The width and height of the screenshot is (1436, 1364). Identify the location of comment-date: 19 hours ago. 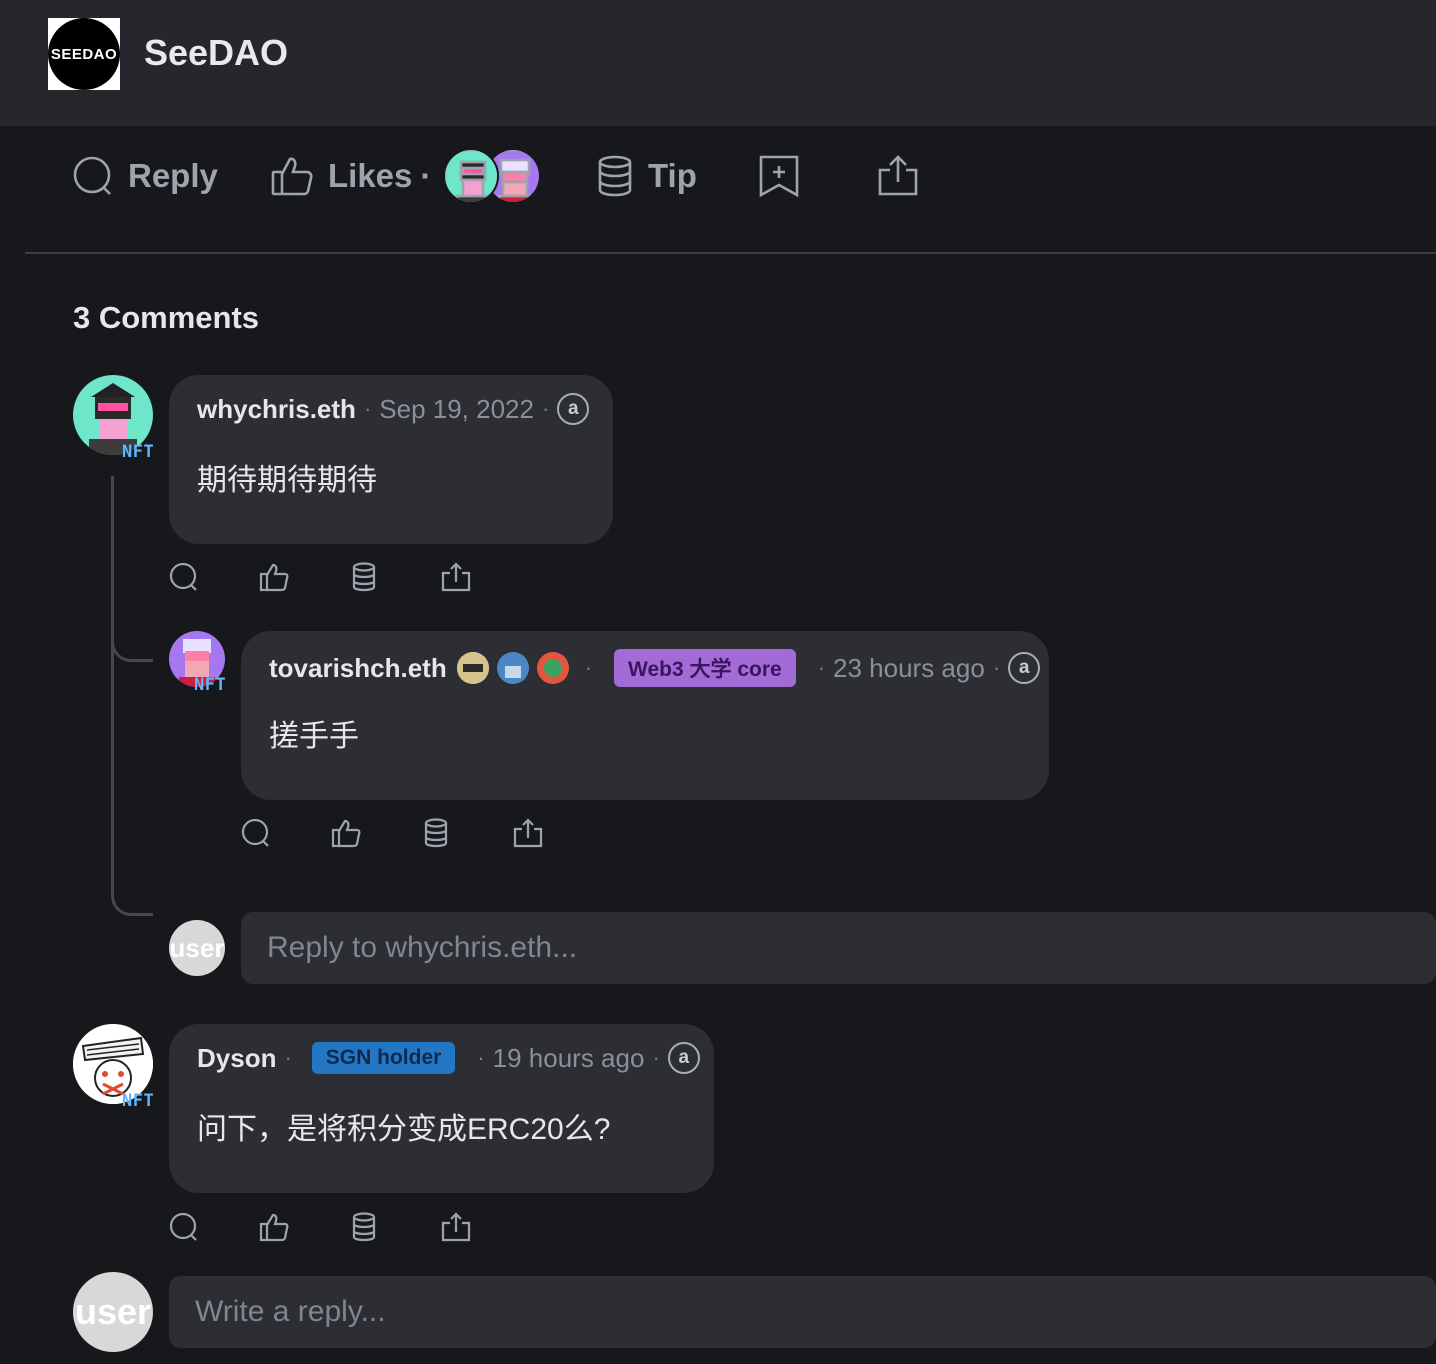
(568, 1057).